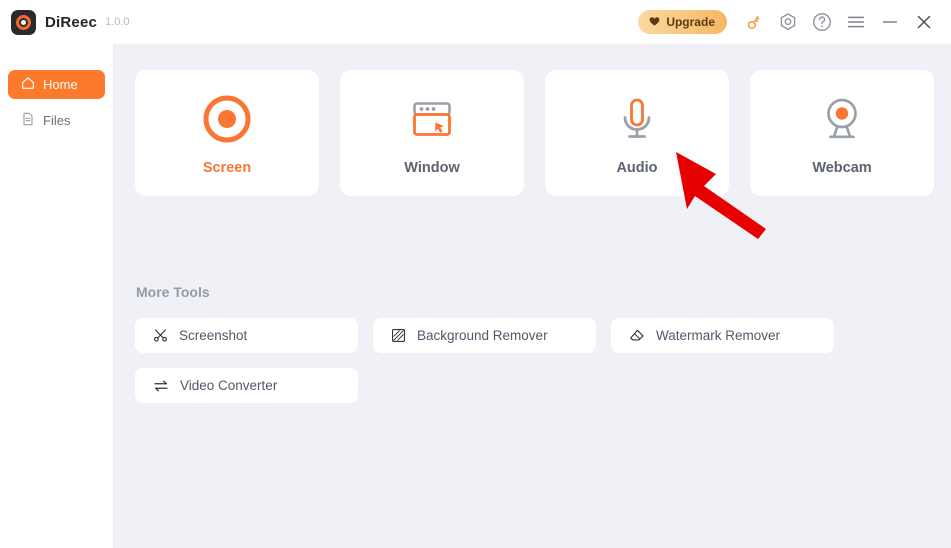 This screenshot has height=548, width=951. I want to click on scissors-icon, so click(160, 335).